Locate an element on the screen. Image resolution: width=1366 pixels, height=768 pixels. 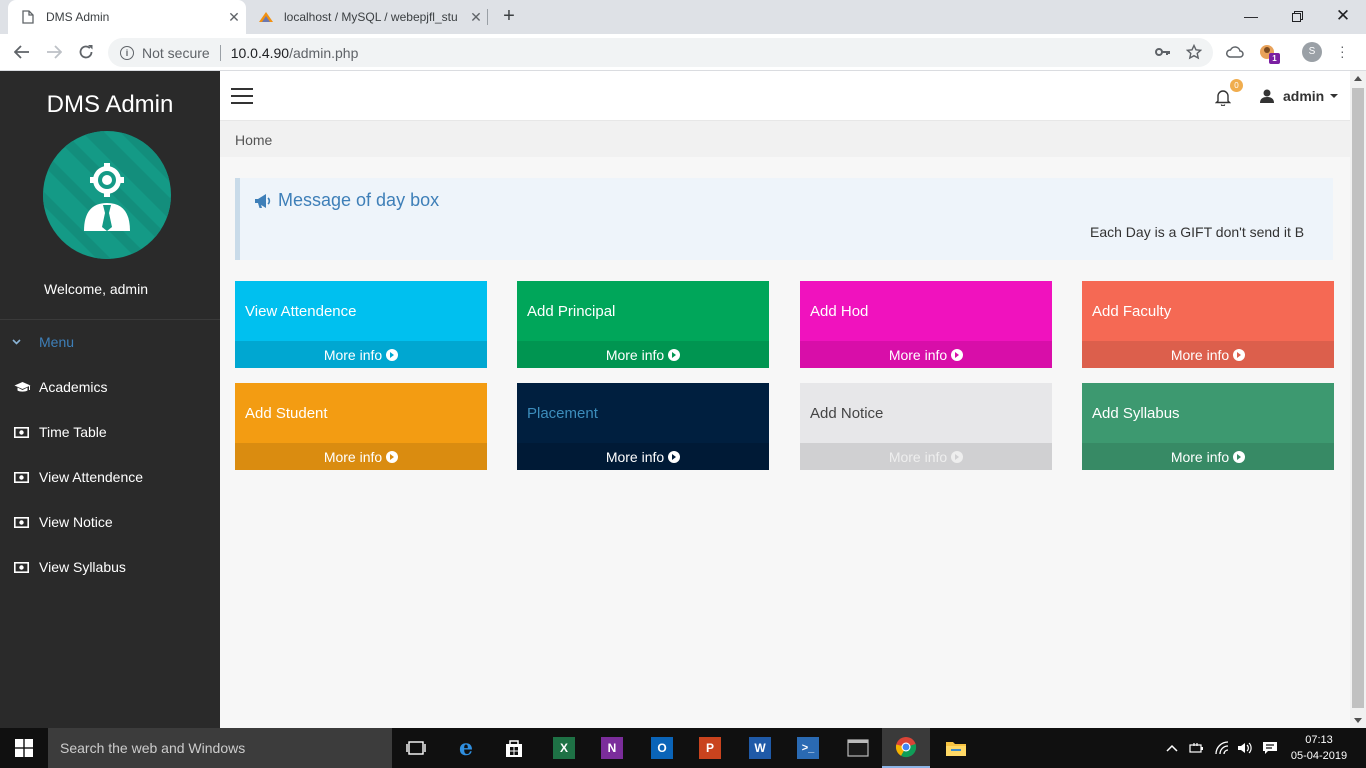
scroll-up-arrow-icon is located at coordinates (1358, 78).